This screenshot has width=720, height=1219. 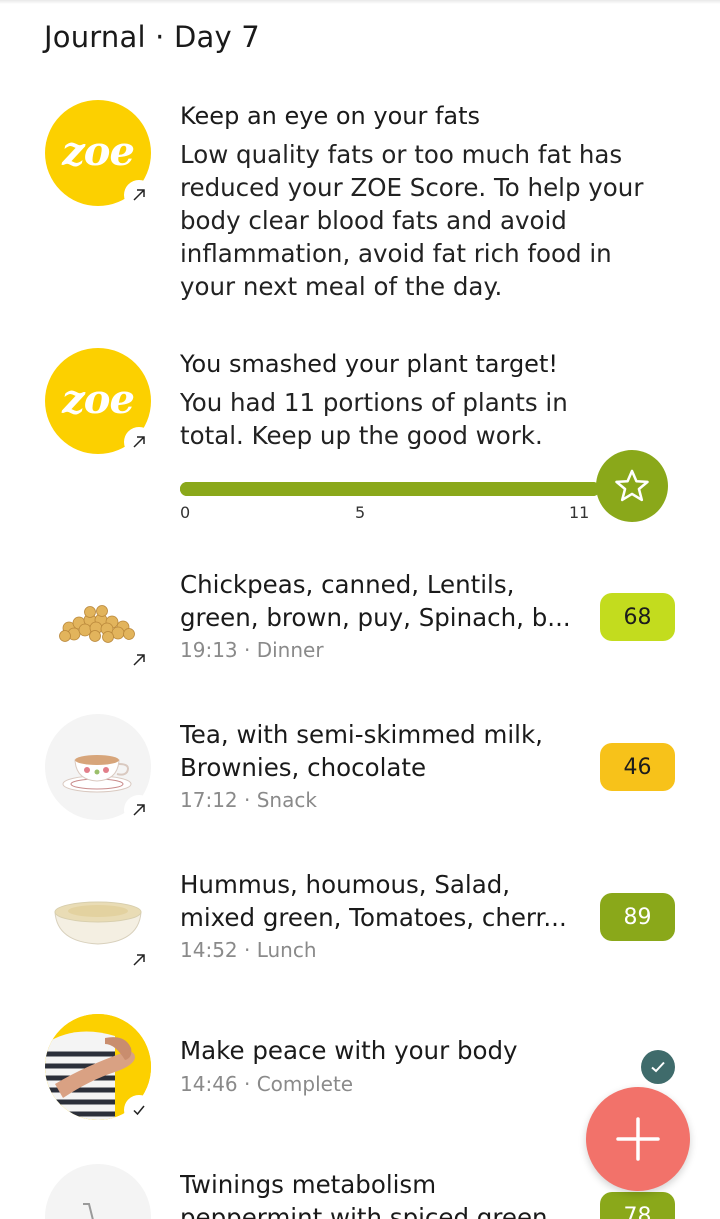 I want to click on check-icon, so click(x=139, y=1110).